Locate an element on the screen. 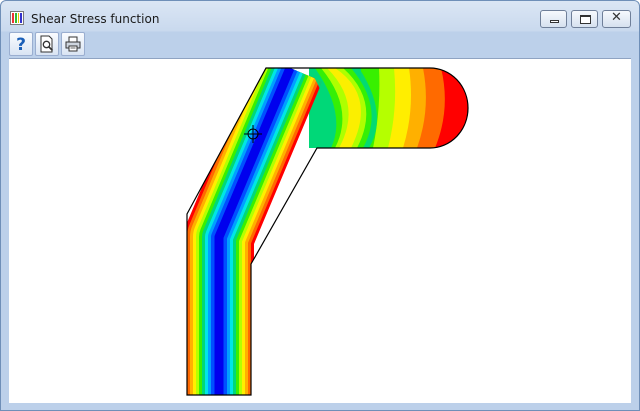 This screenshot has height=411, width=640. maximize-icon is located at coordinates (585, 19).